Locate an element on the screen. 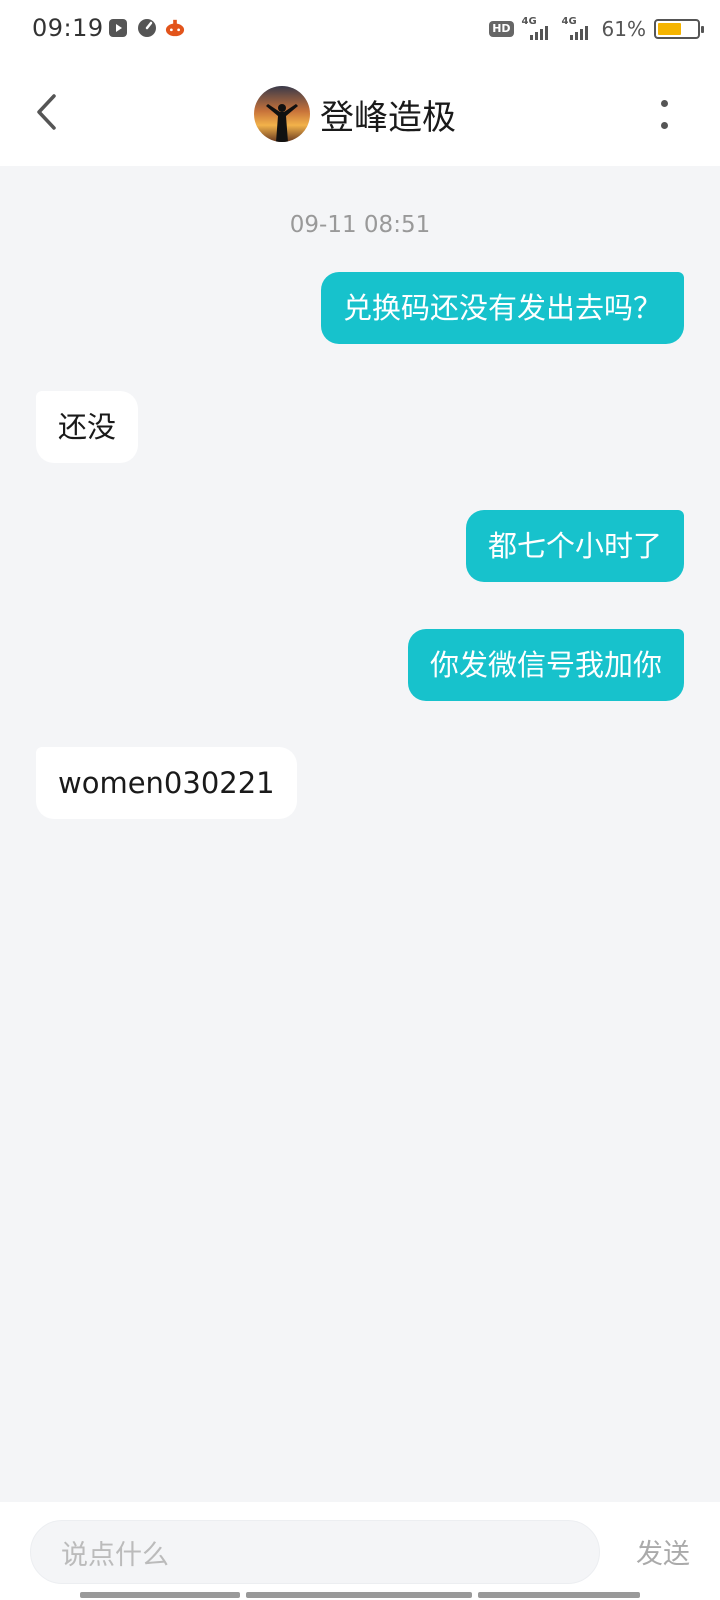  contact-name: 登峰造极 is located at coordinates (388, 117).